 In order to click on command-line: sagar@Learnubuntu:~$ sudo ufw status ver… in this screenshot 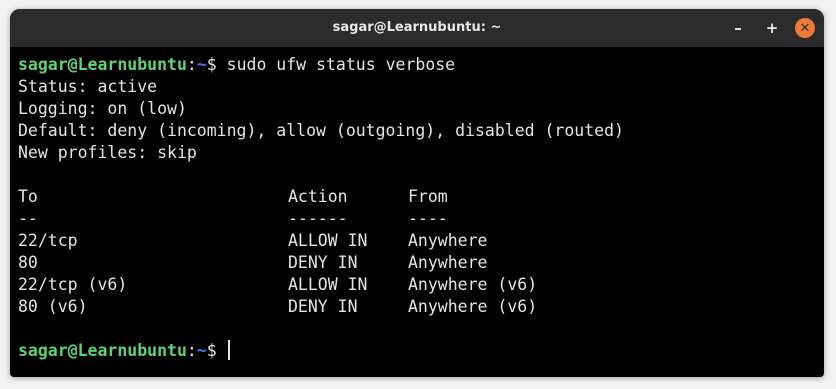, I will do `click(421, 65)`.